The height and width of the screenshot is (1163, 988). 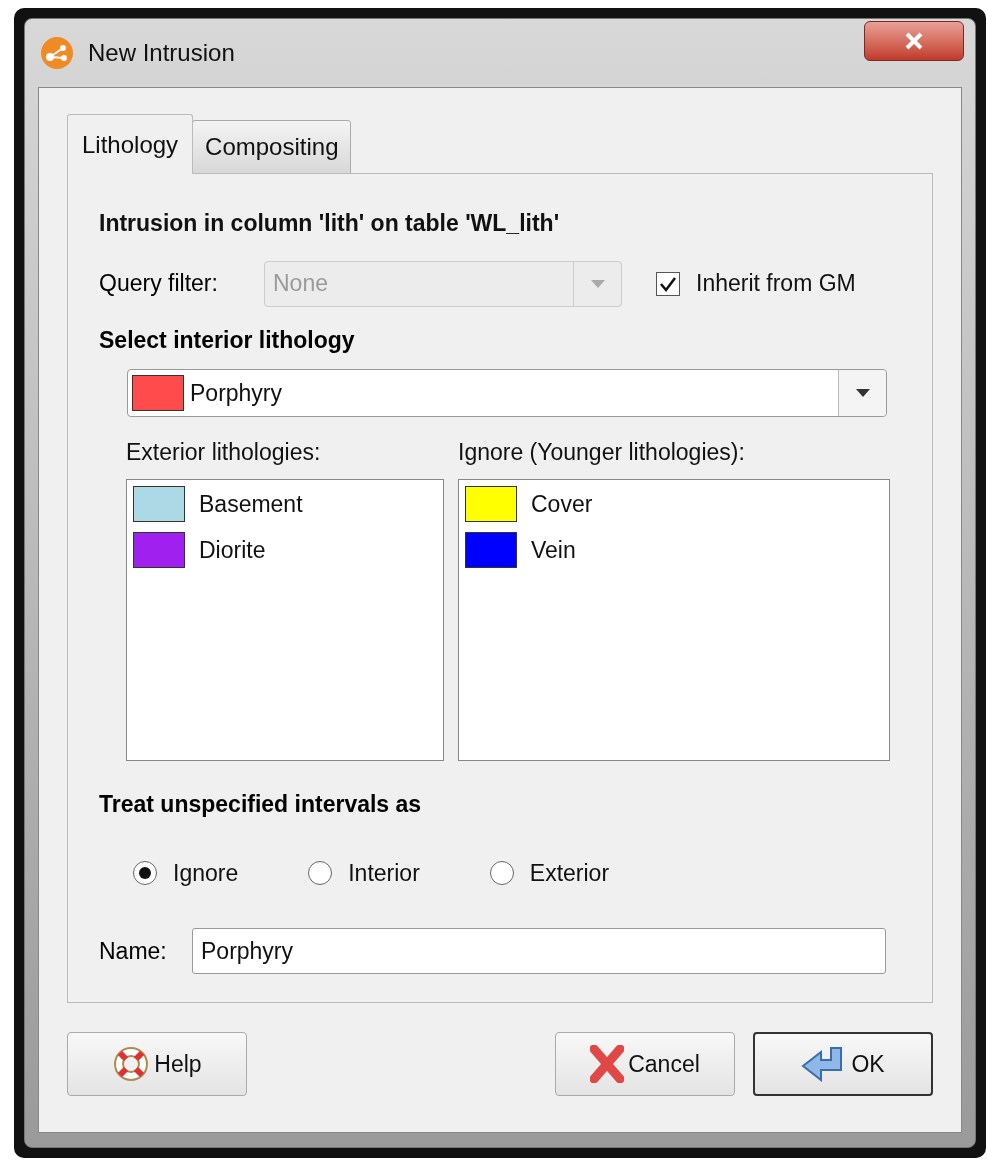 I want to click on checkbox, so click(x=668, y=283).